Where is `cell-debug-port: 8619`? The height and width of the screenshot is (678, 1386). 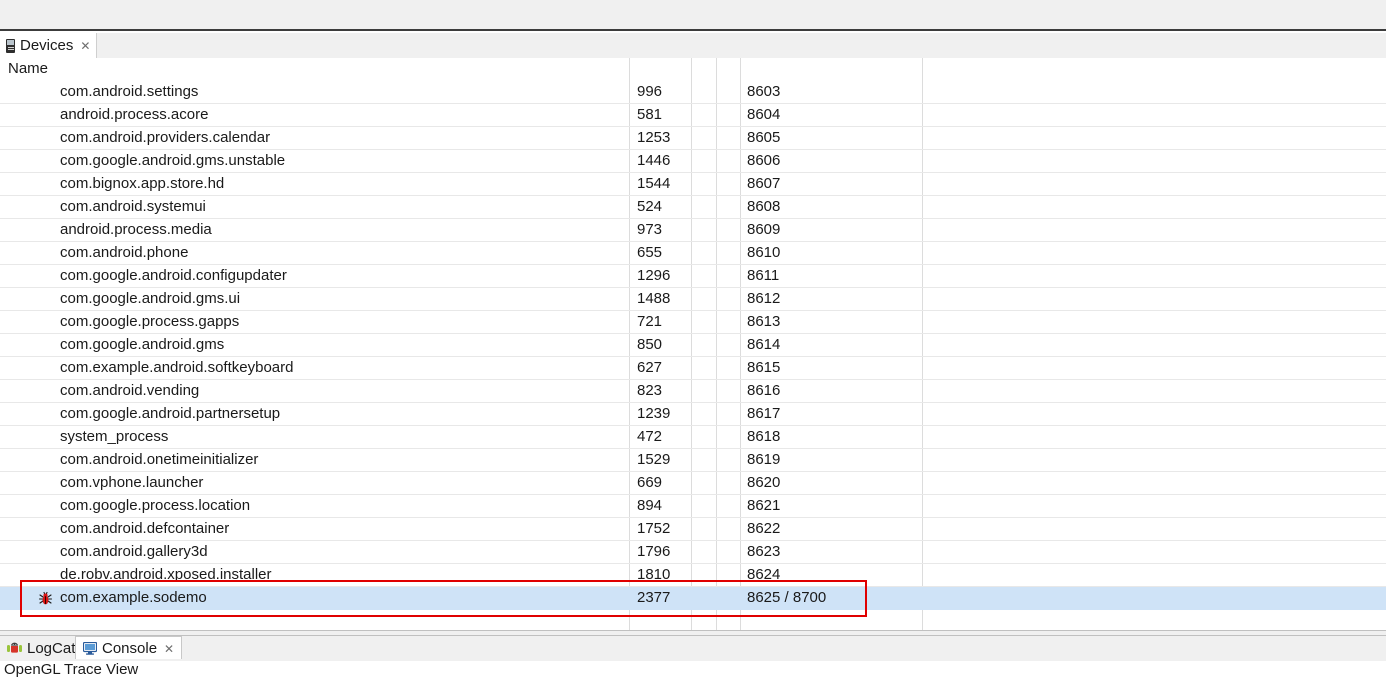 cell-debug-port: 8619 is located at coordinates (764, 459).